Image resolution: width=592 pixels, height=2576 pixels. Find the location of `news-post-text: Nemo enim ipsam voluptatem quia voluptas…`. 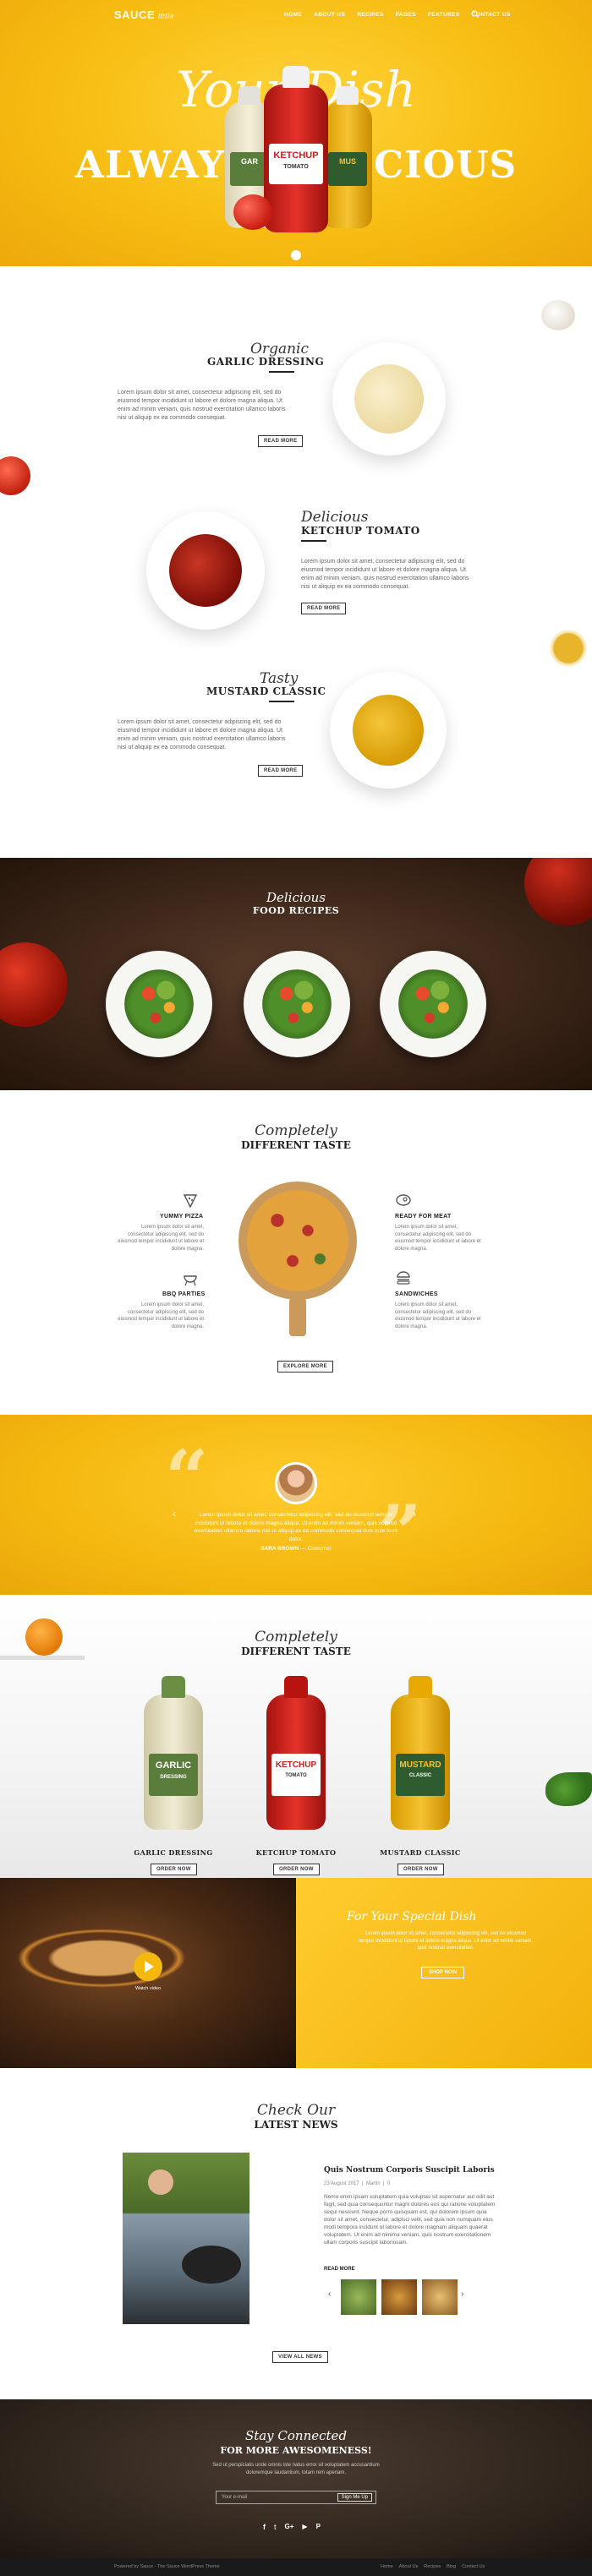

news-post-text: Nemo enim ipsam voluptatem quia voluptas… is located at coordinates (410, 2220).